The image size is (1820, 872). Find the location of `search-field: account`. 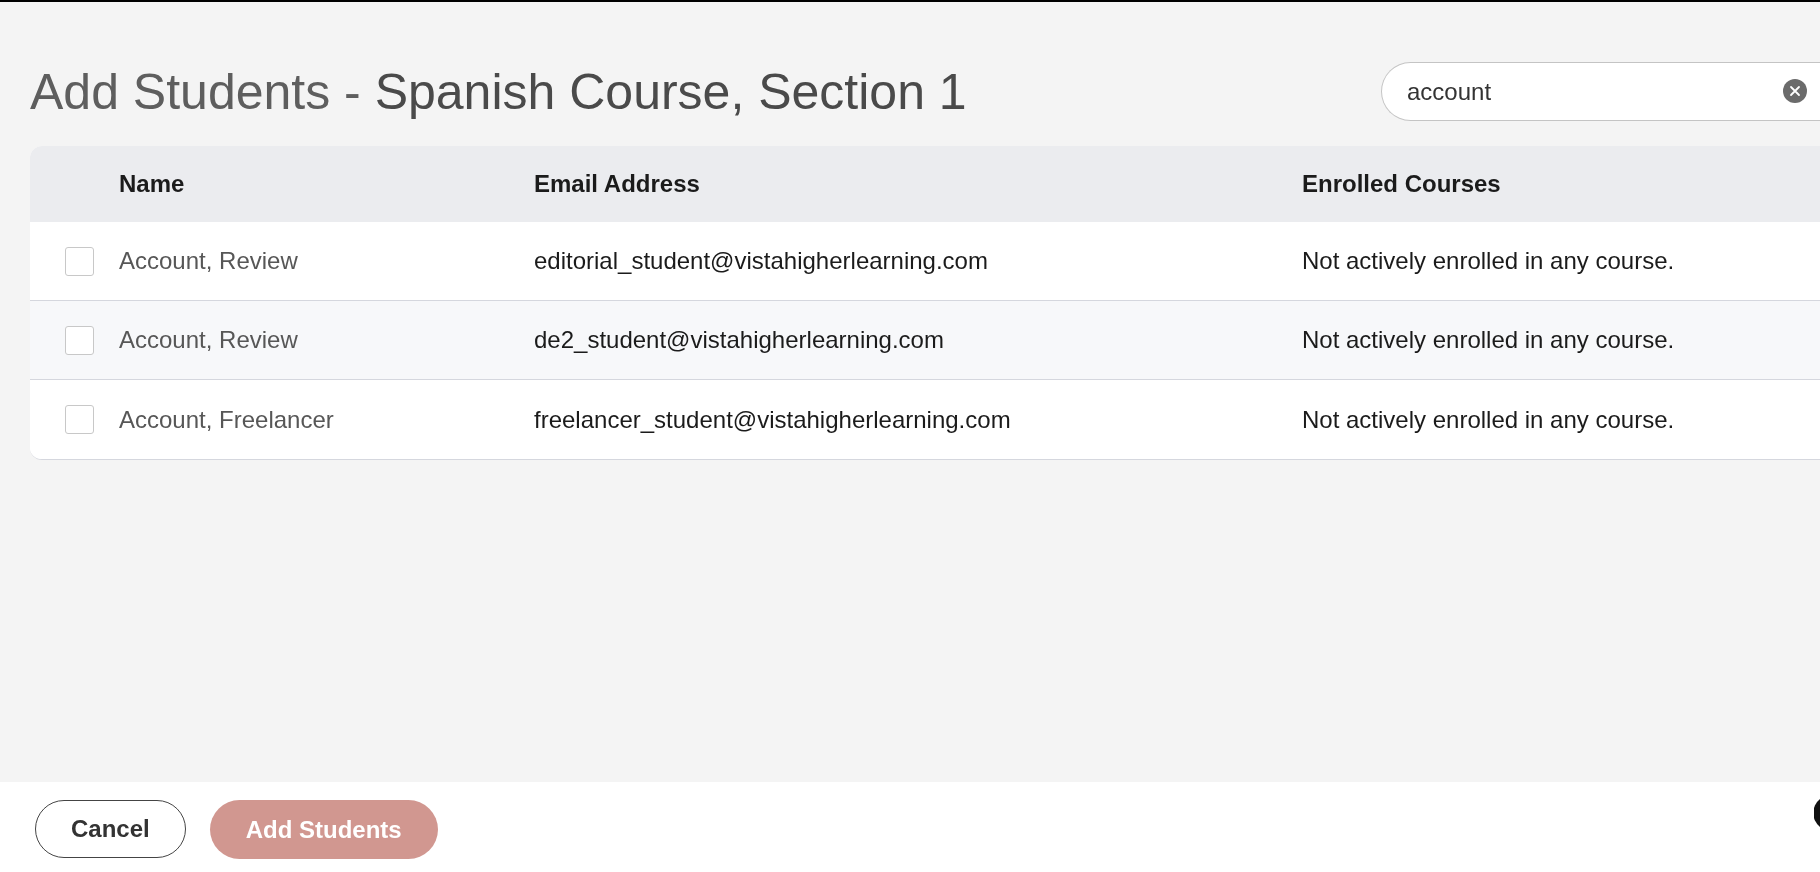

search-field: account is located at coordinates (1600, 91).